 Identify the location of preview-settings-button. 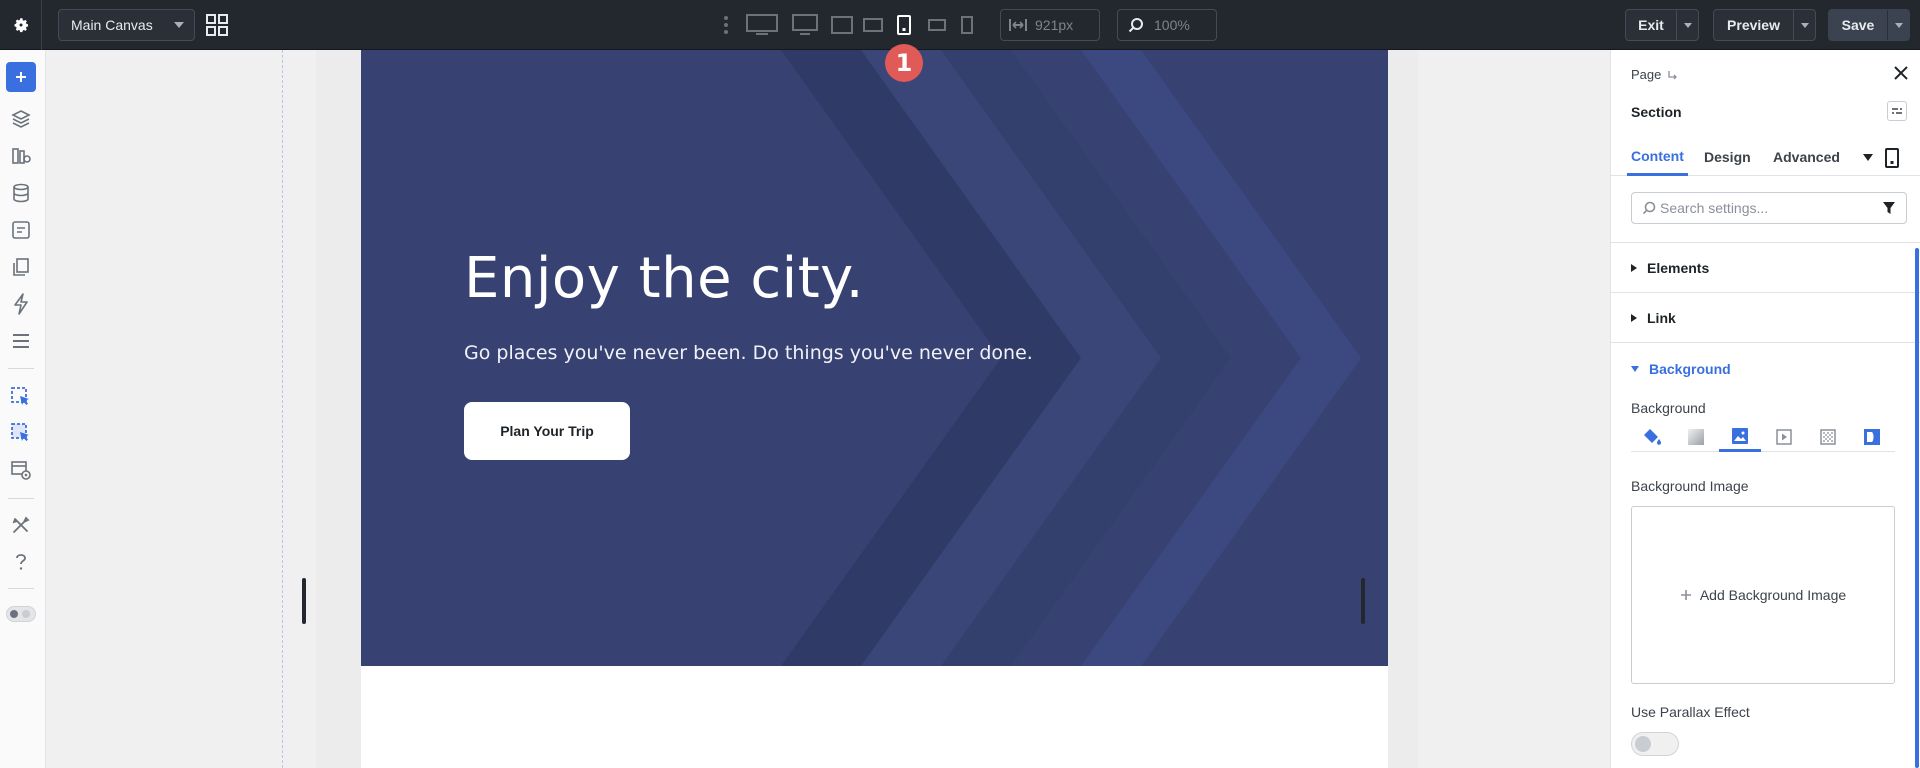
(21, 470).